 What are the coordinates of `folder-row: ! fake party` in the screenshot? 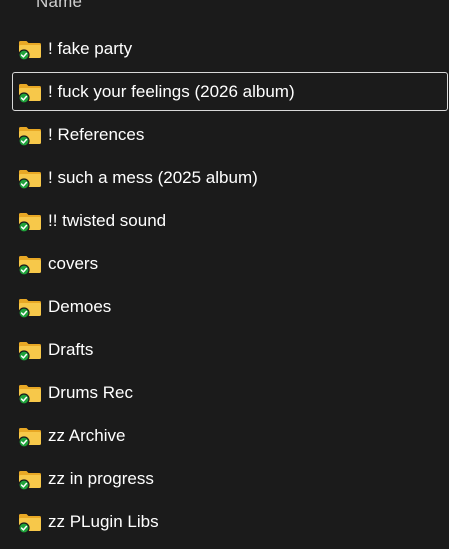 It's located at (224, 48).